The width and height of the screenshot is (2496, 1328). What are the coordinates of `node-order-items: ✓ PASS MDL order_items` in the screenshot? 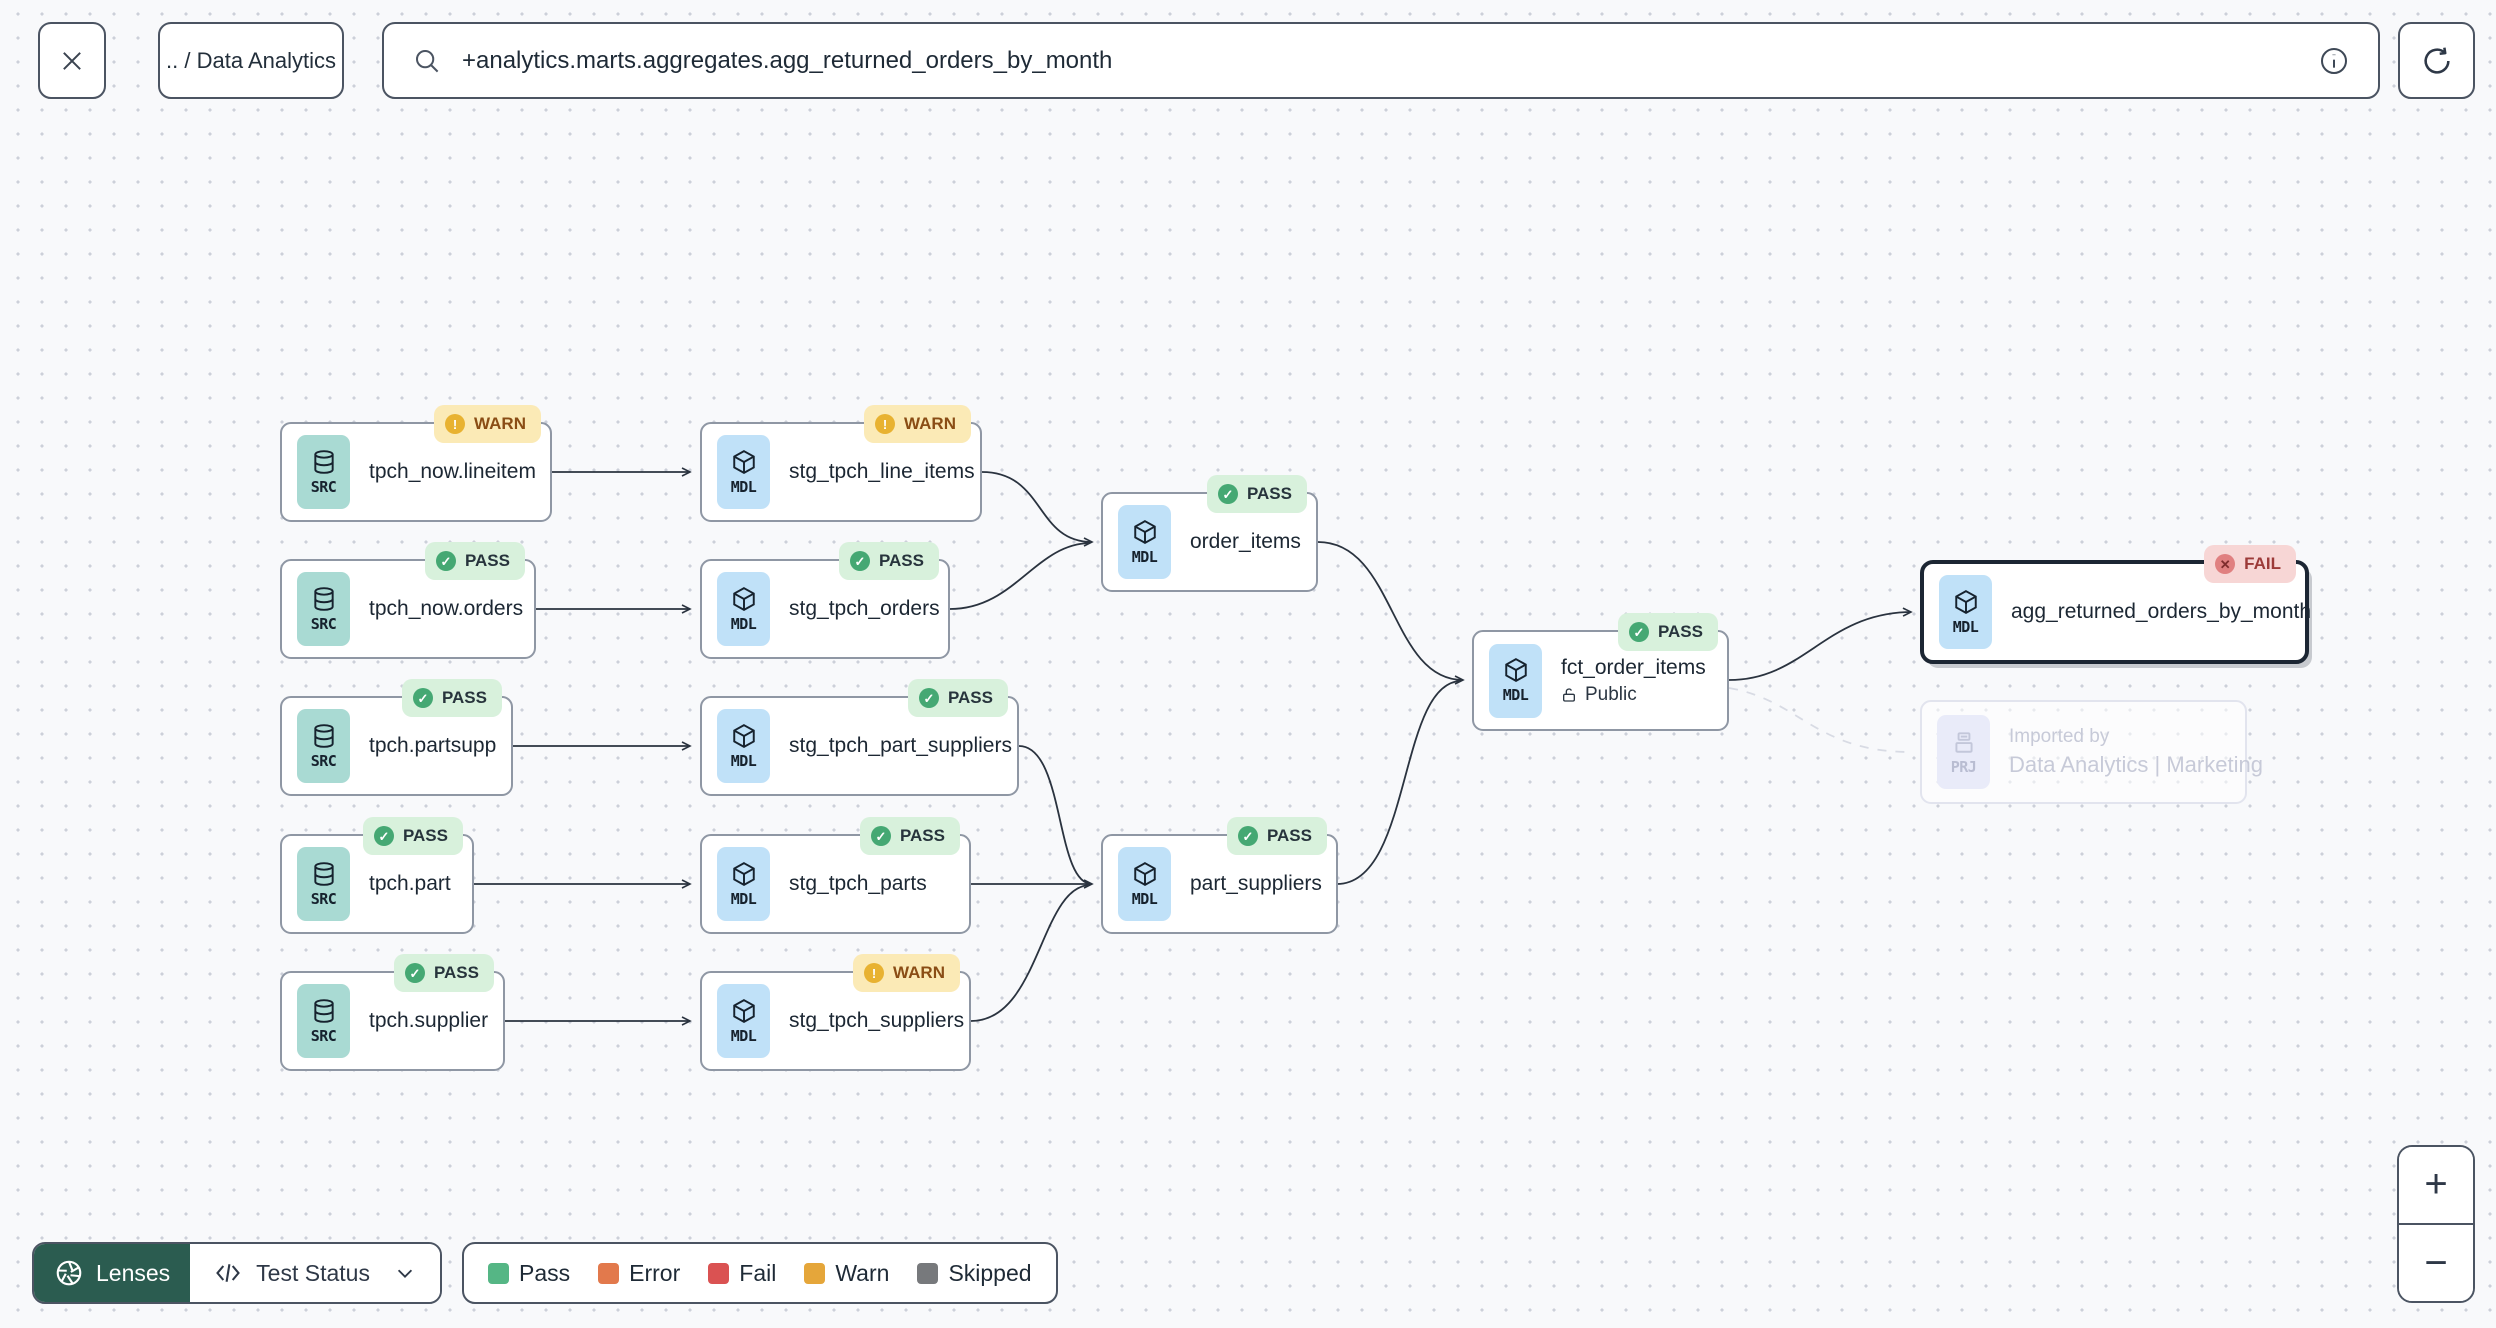 It's located at (1209, 533).